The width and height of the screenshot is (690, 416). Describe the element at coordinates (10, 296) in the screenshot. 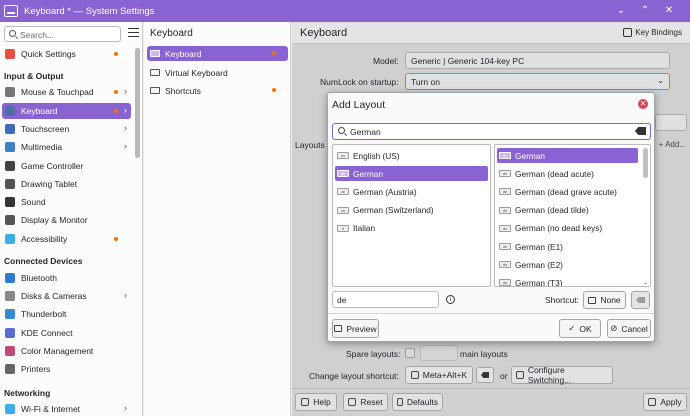

I see `disks-icon` at that location.